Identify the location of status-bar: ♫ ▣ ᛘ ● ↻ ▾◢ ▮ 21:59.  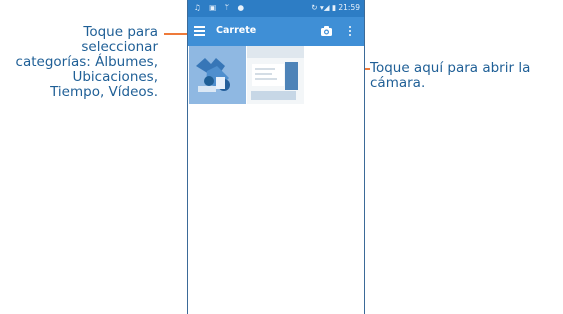
(276, 8).